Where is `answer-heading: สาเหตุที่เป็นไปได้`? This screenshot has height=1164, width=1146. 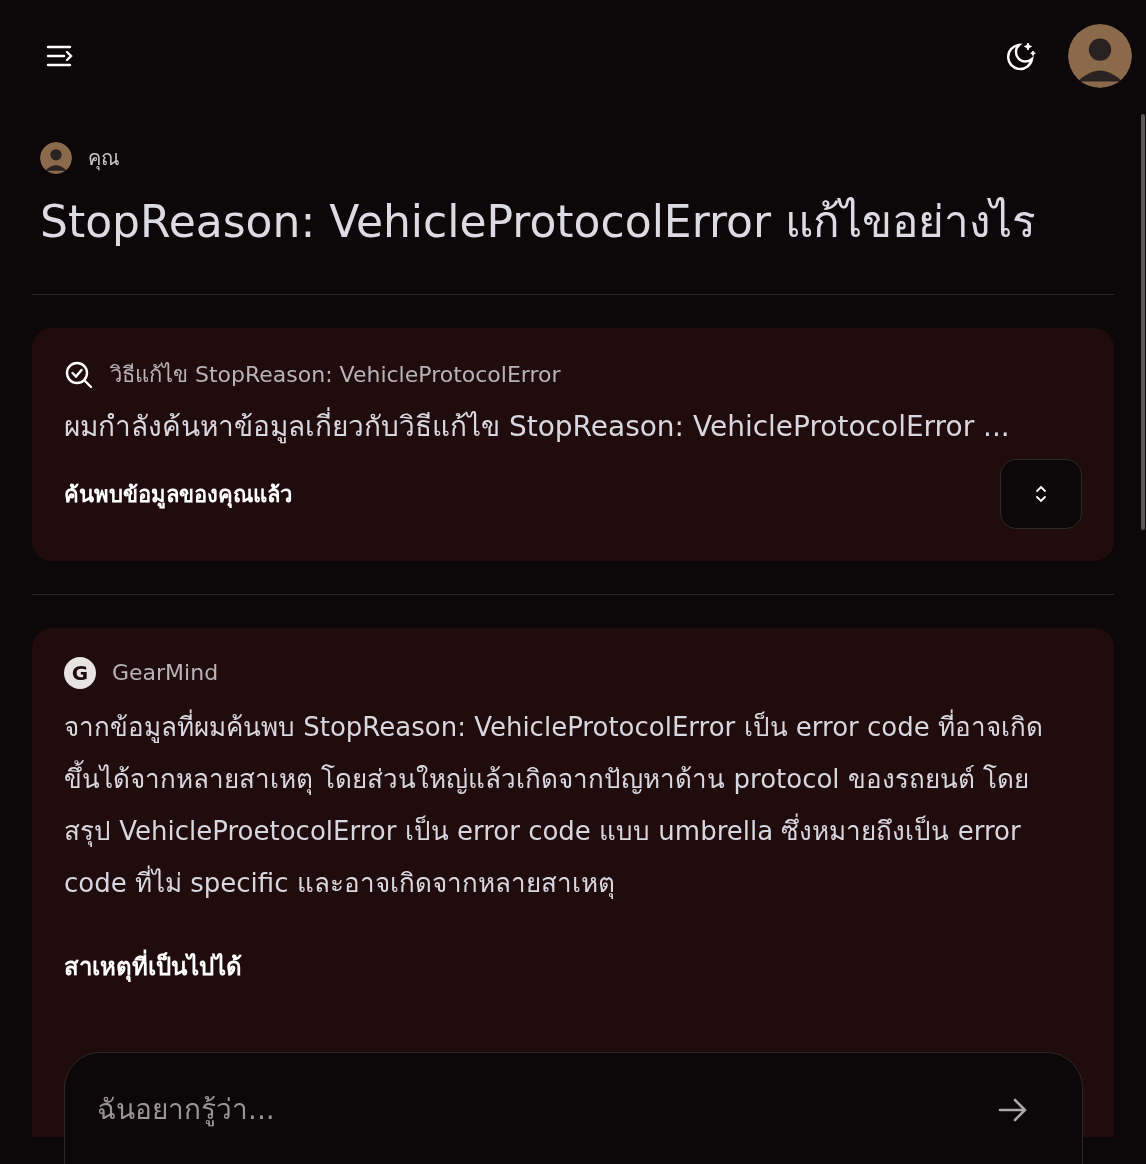 answer-heading: สาเหตุที่เป็นไปได้ is located at coordinates (573, 967).